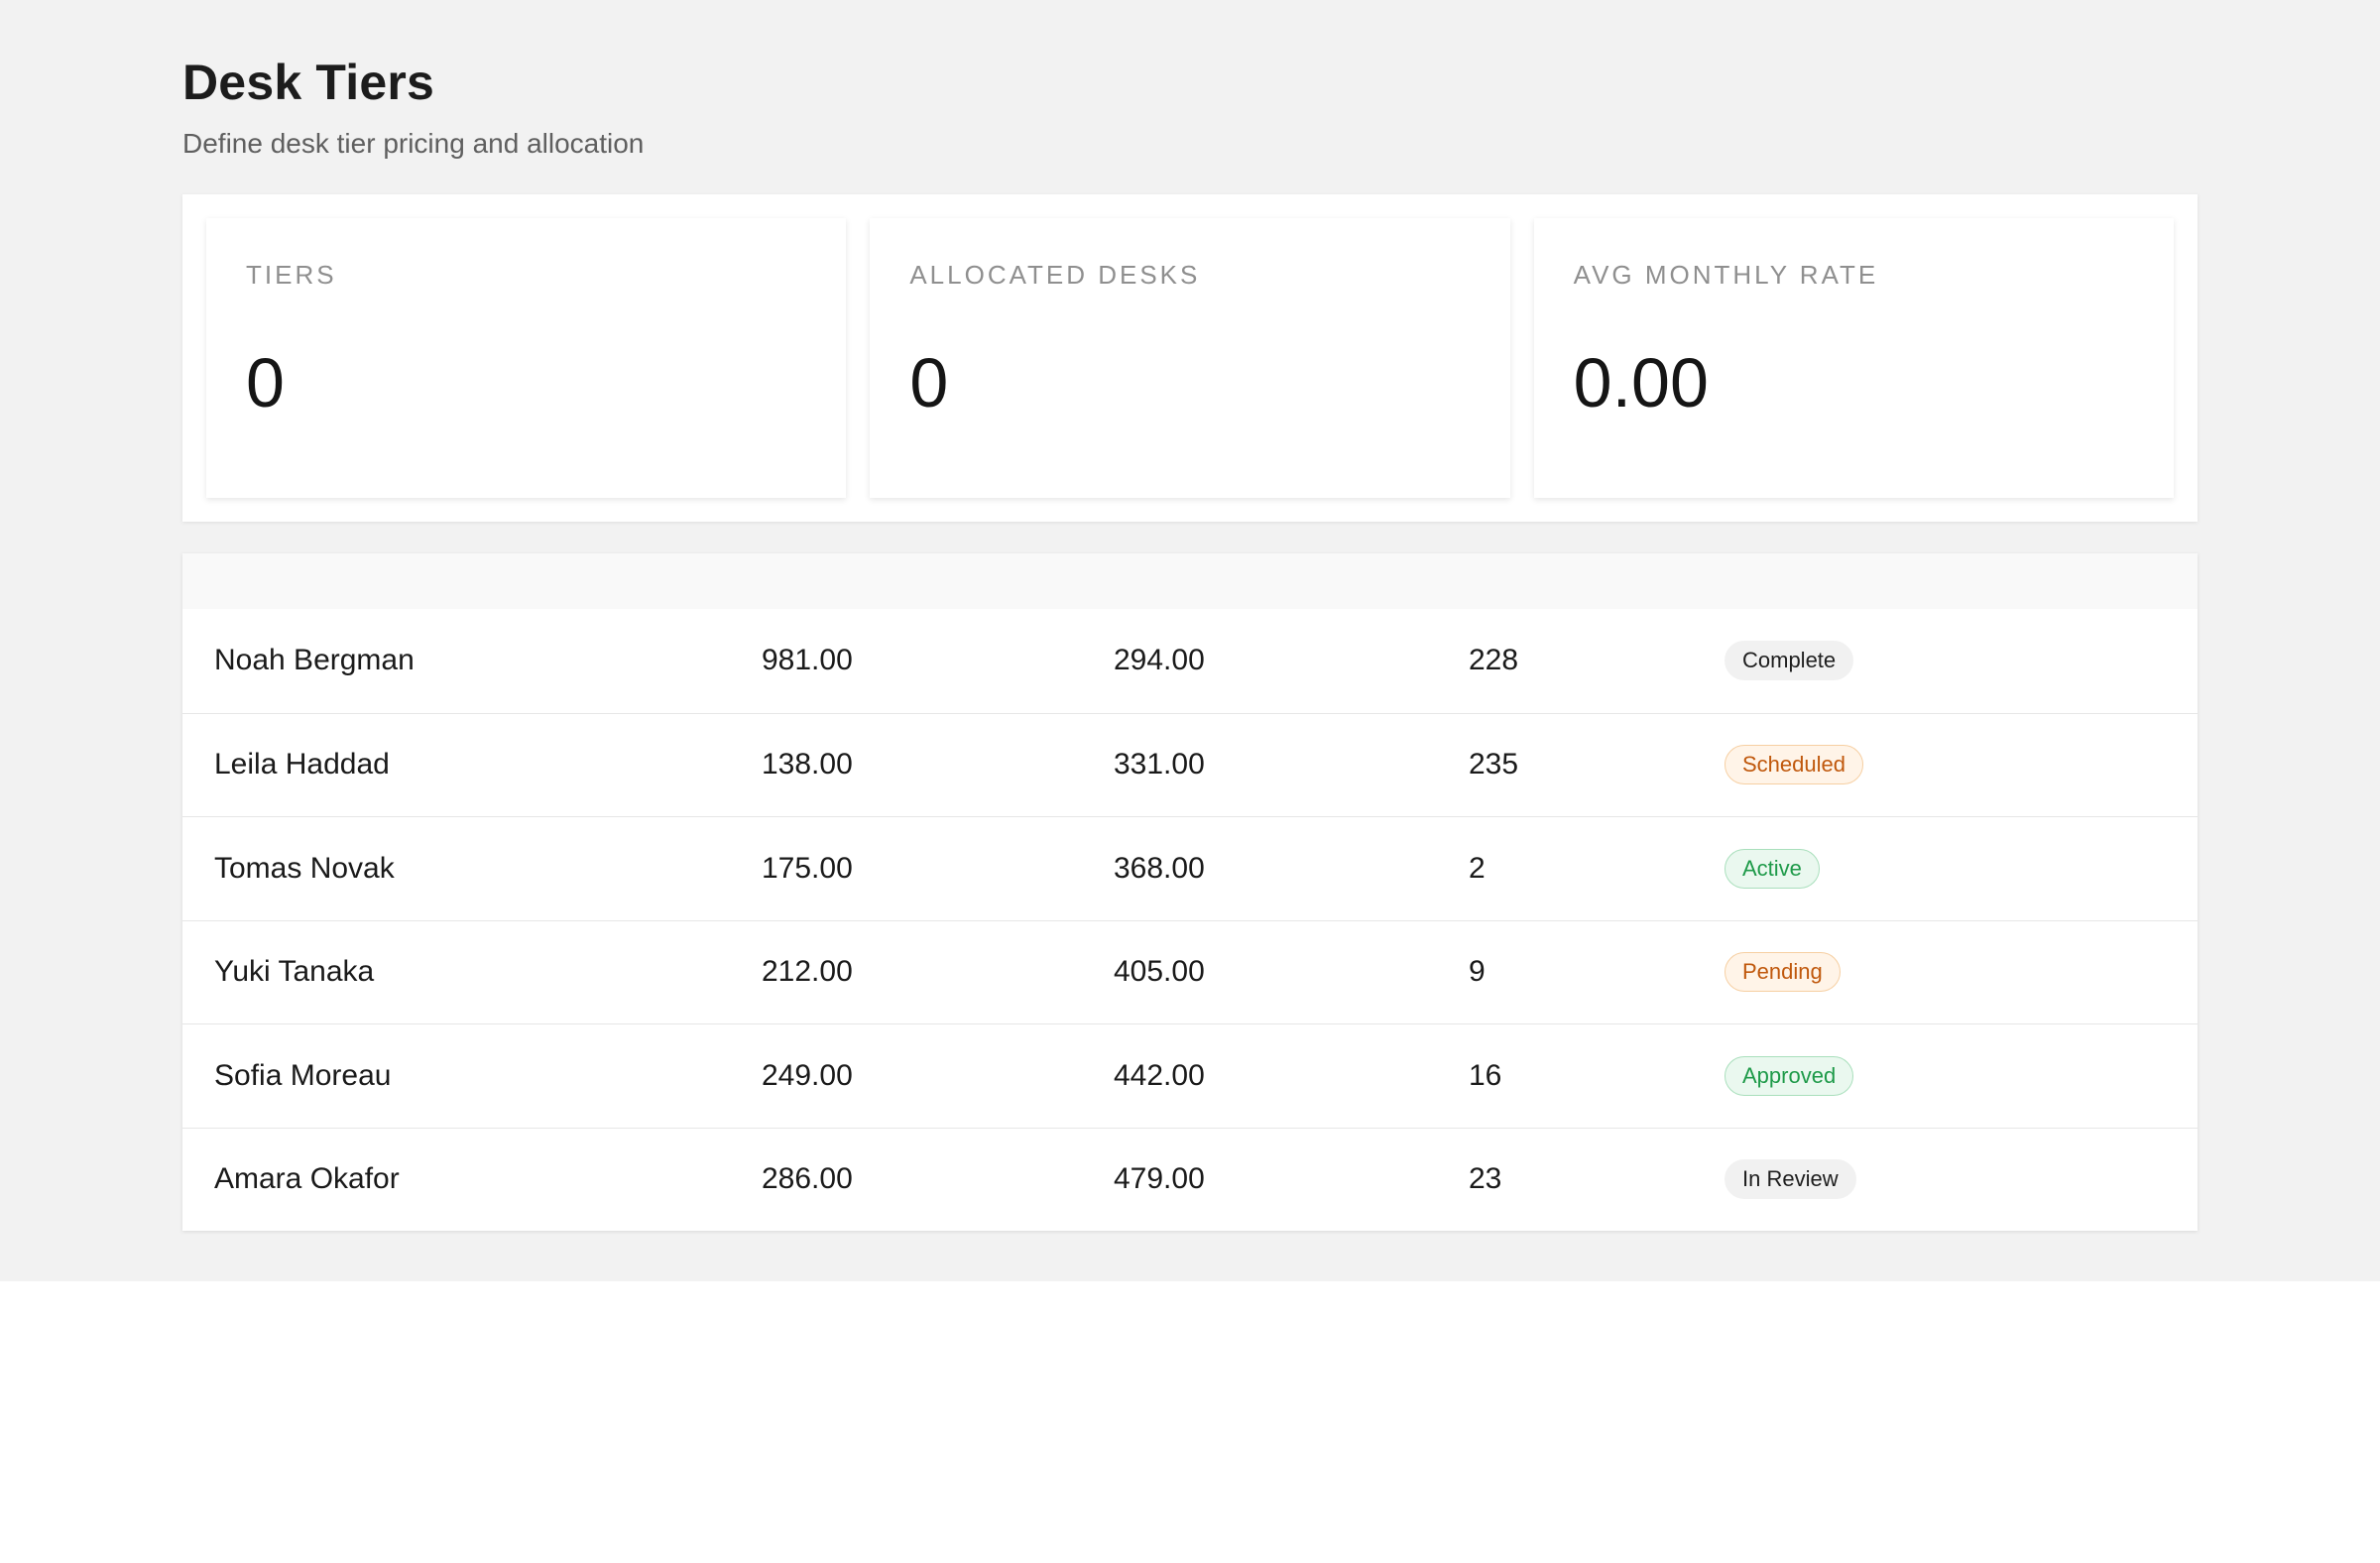  Describe the element at coordinates (1794, 765) in the screenshot. I see `status-badge: Scheduled` at that location.